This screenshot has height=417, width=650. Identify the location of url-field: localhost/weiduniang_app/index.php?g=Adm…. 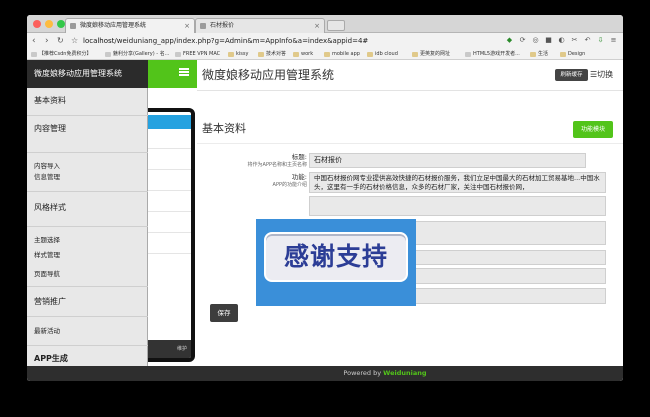
(225, 41).